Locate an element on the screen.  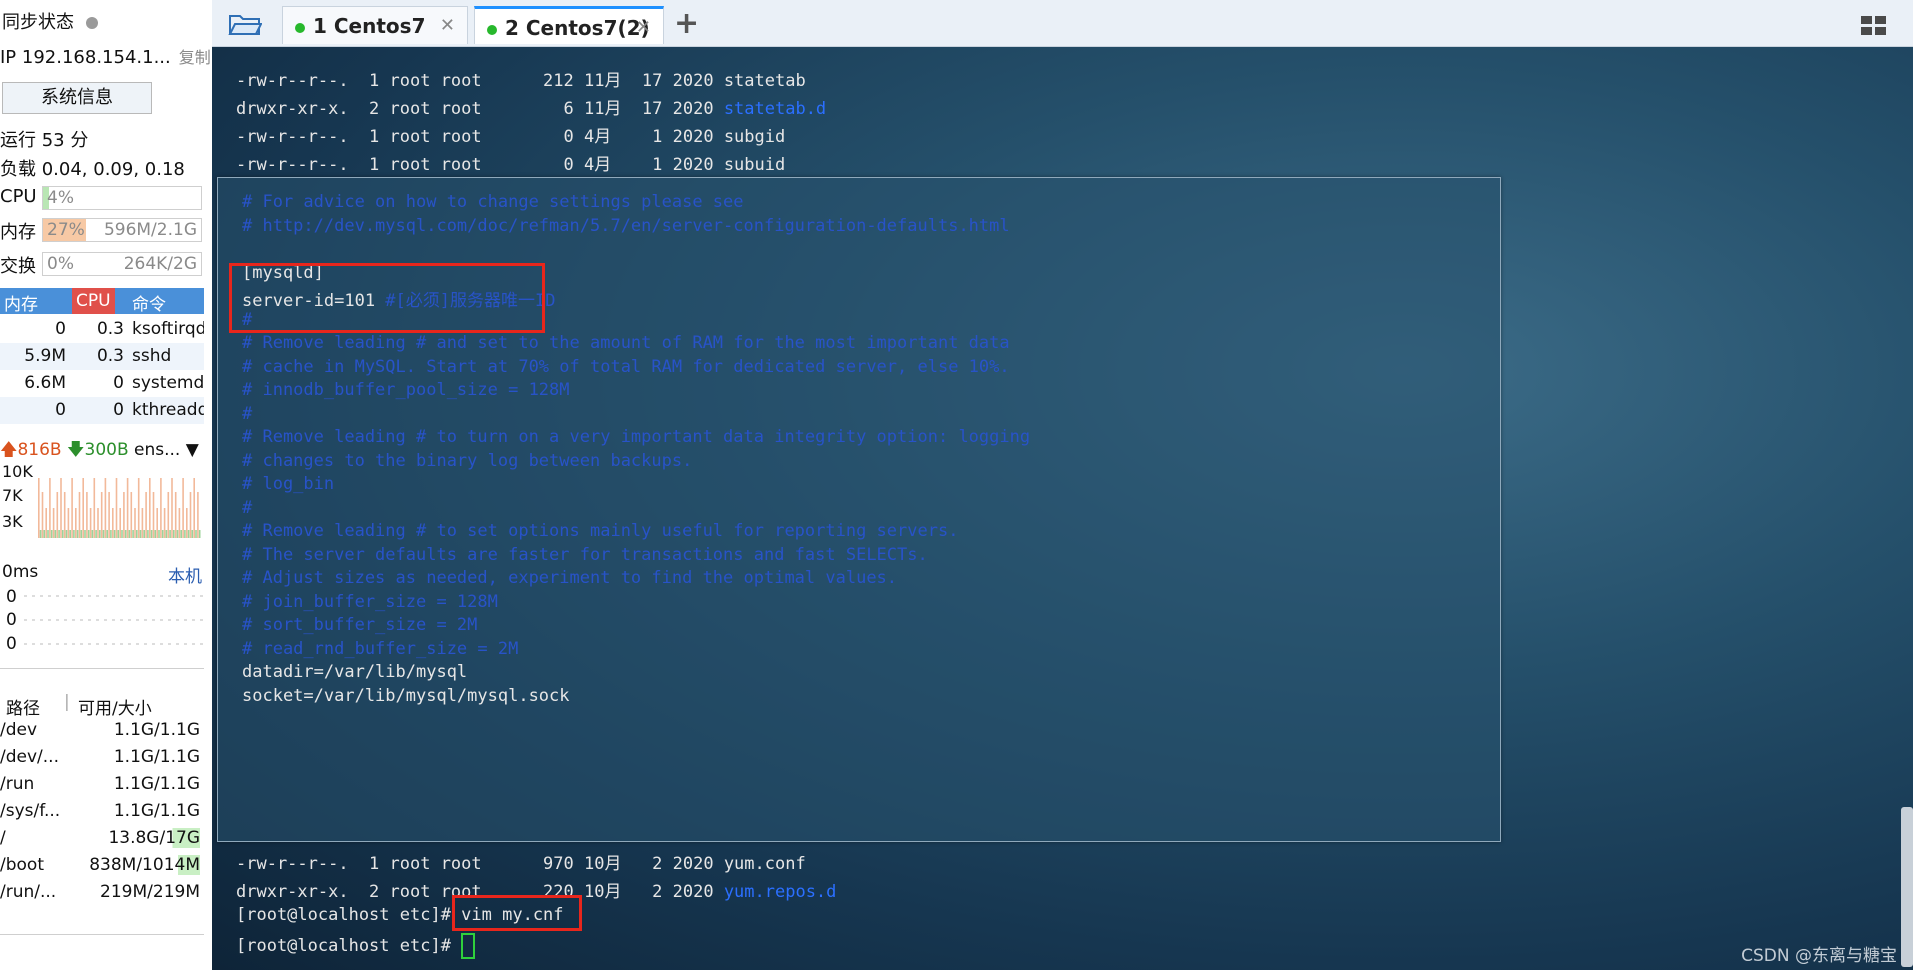
table-row: /run/... 219M/219M is located at coordinates (102, 893).